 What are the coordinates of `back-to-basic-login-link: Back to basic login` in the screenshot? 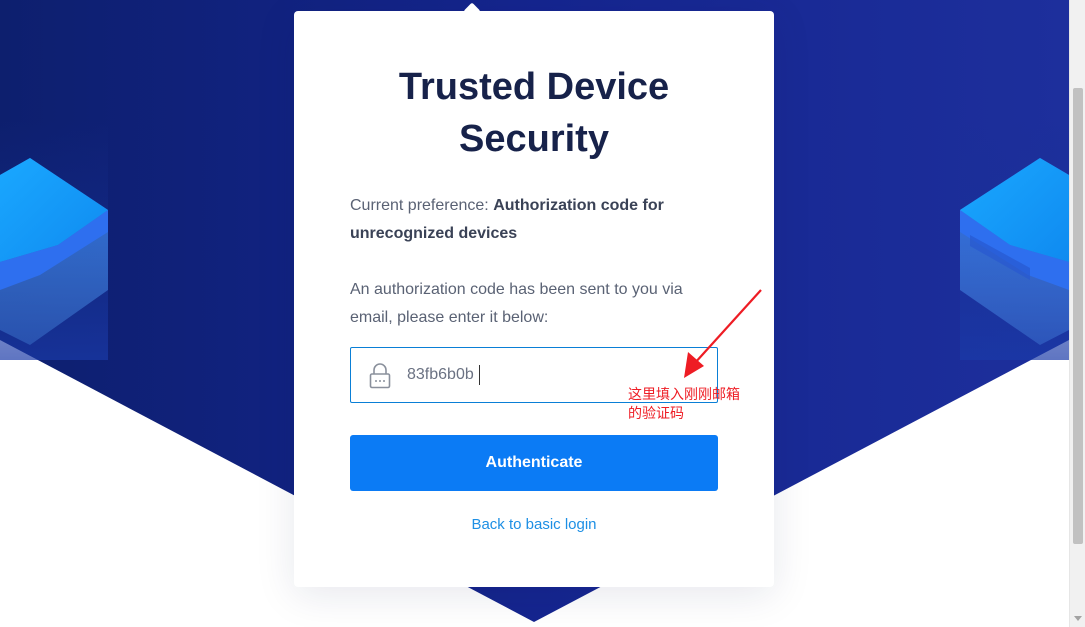 It's located at (534, 524).